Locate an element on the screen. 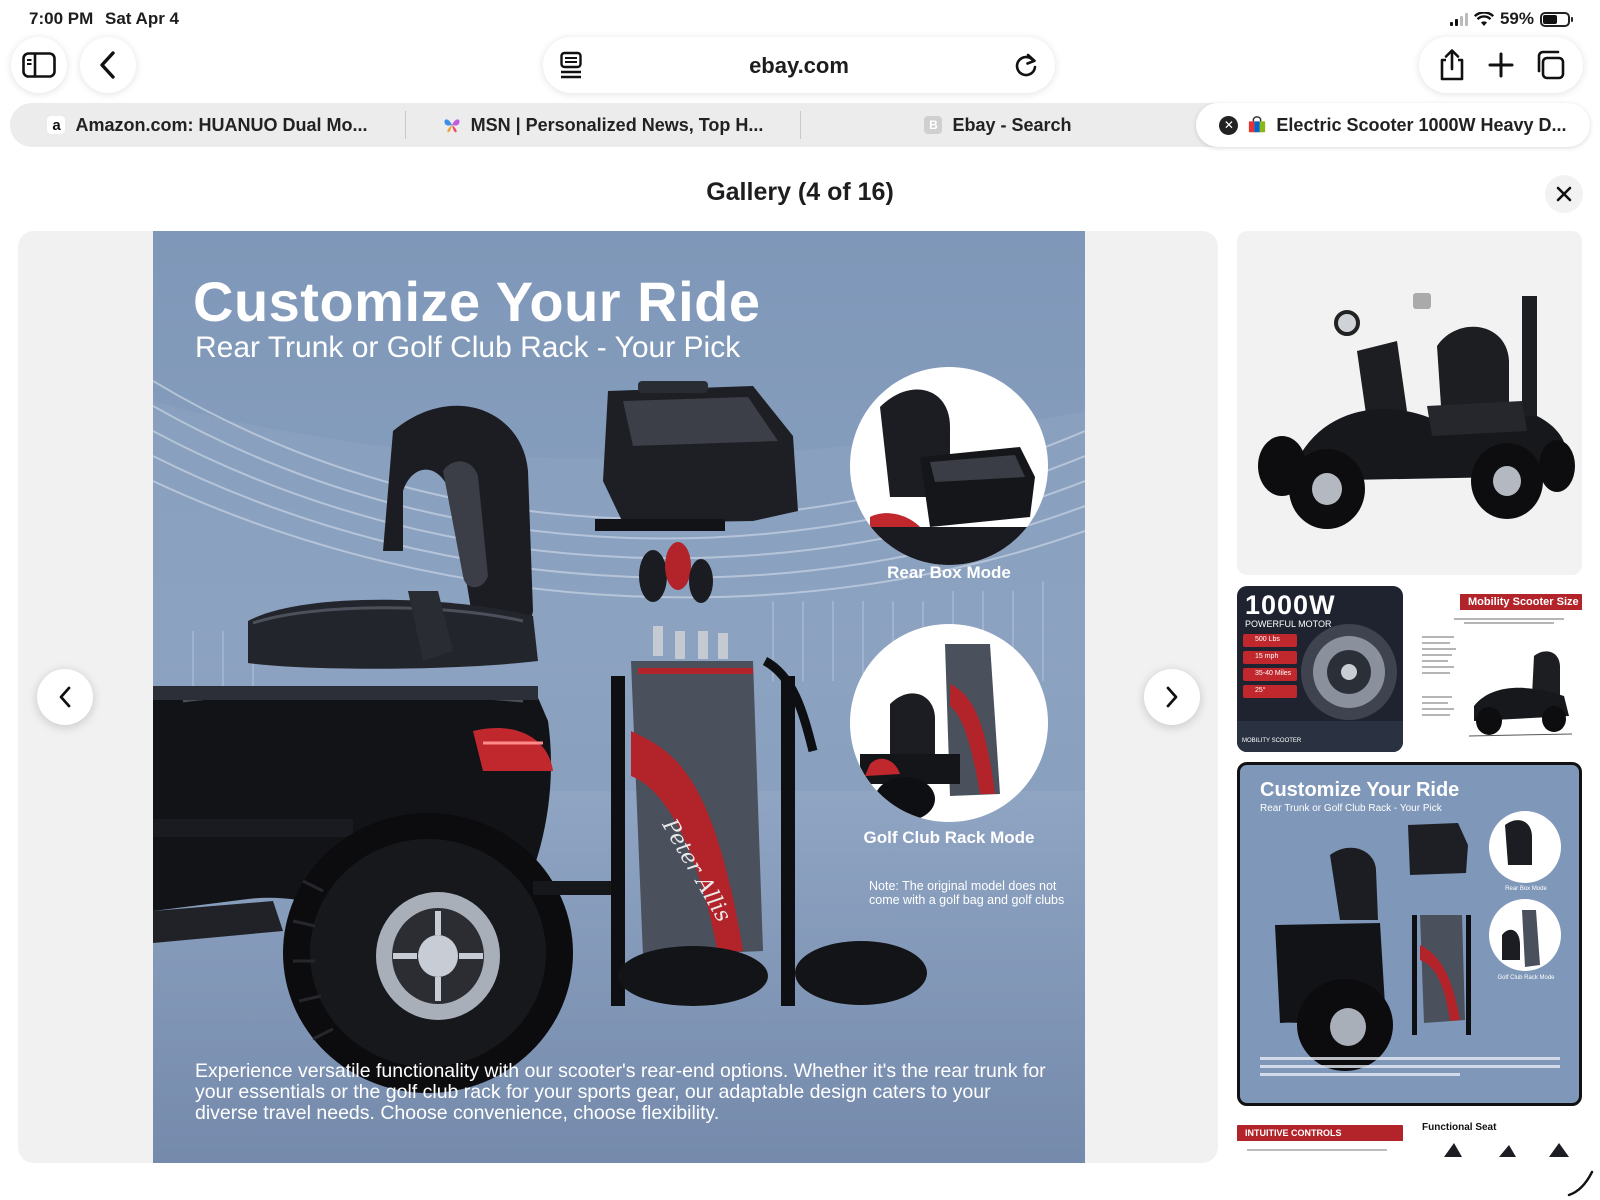 The width and height of the screenshot is (1600, 1200). wifi-icon is located at coordinates (1483, 18).